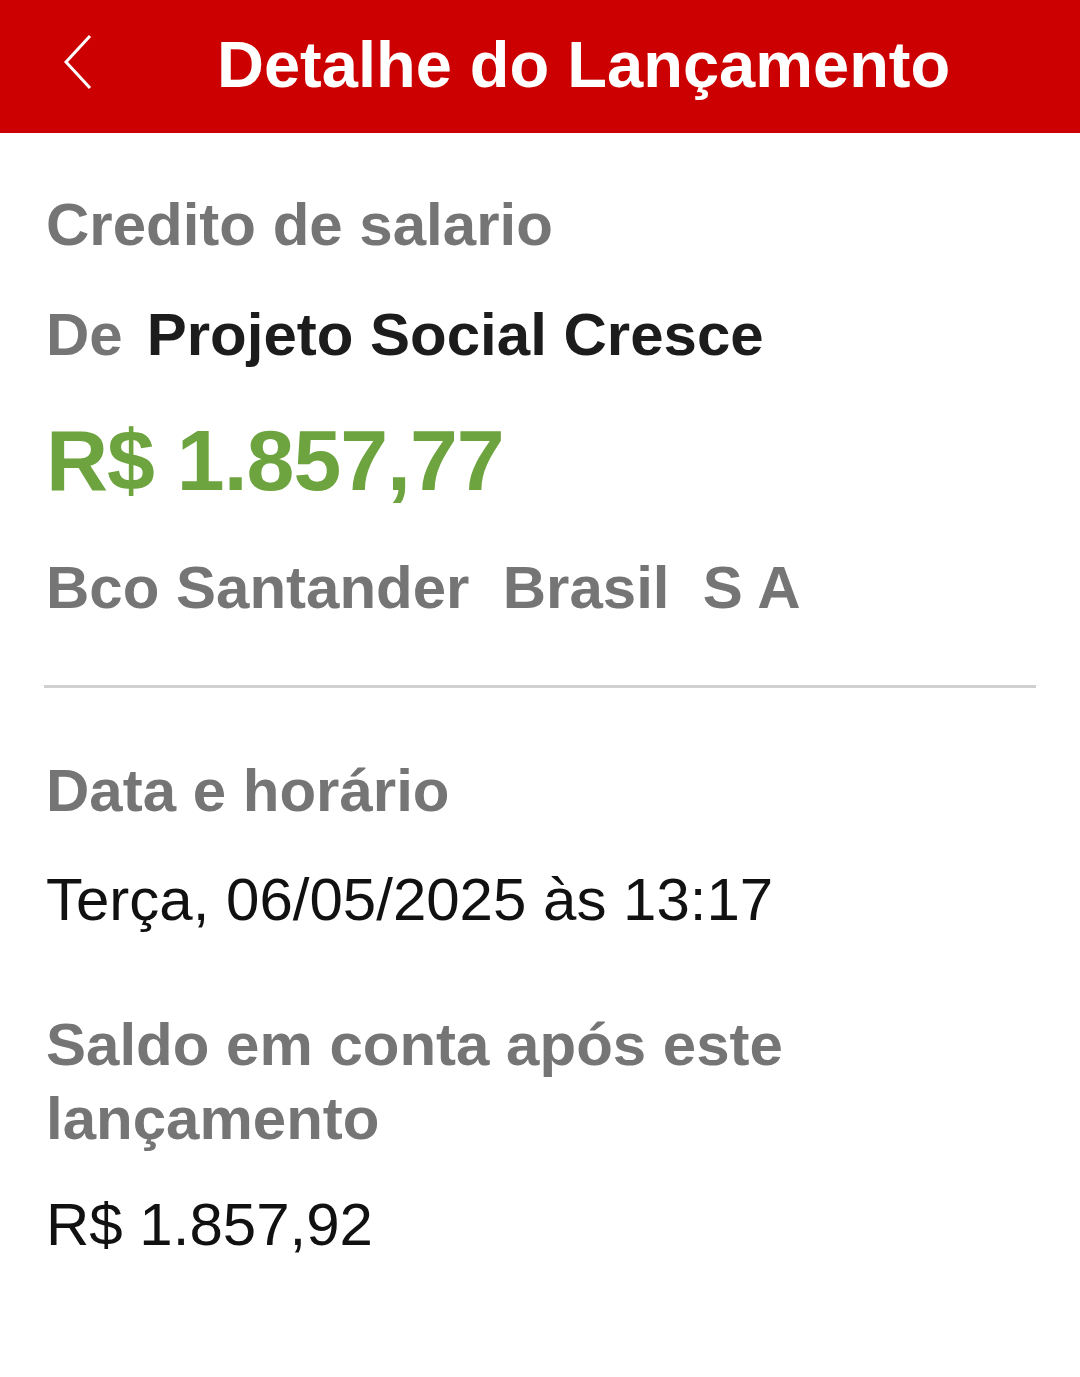 The image size is (1080, 1377). What do you see at coordinates (455, 335) in the screenshot?
I see `sender-name: Projeto Social Cresce` at bounding box center [455, 335].